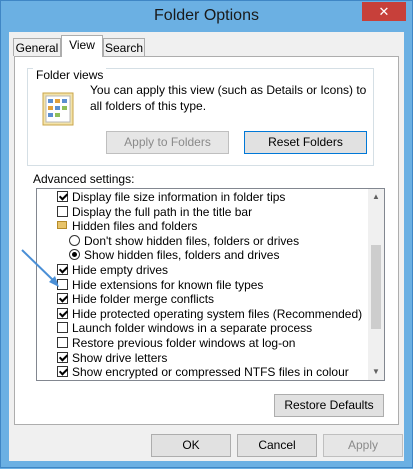 The image size is (413, 469). Describe the element at coordinates (135, 226) in the screenshot. I see `advanced-setting-label: Hidden files and folders` at that location.